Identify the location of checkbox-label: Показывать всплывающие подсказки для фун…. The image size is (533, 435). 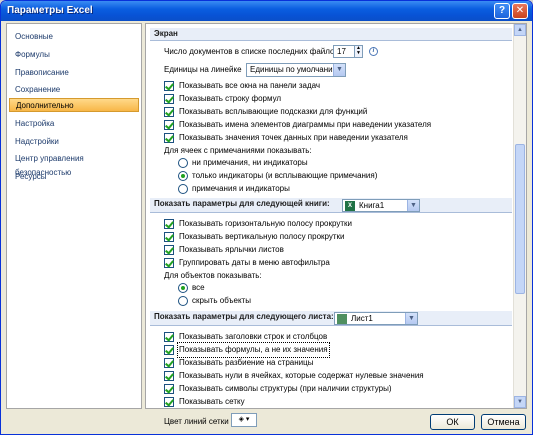
(273, 111).